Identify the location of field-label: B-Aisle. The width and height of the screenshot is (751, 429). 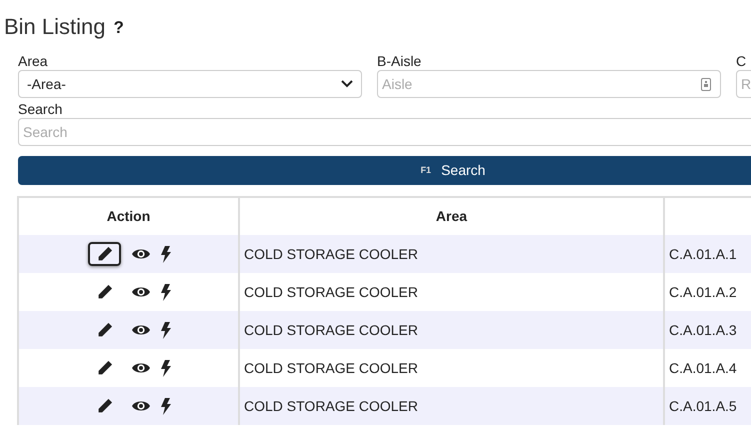
(399, 61).